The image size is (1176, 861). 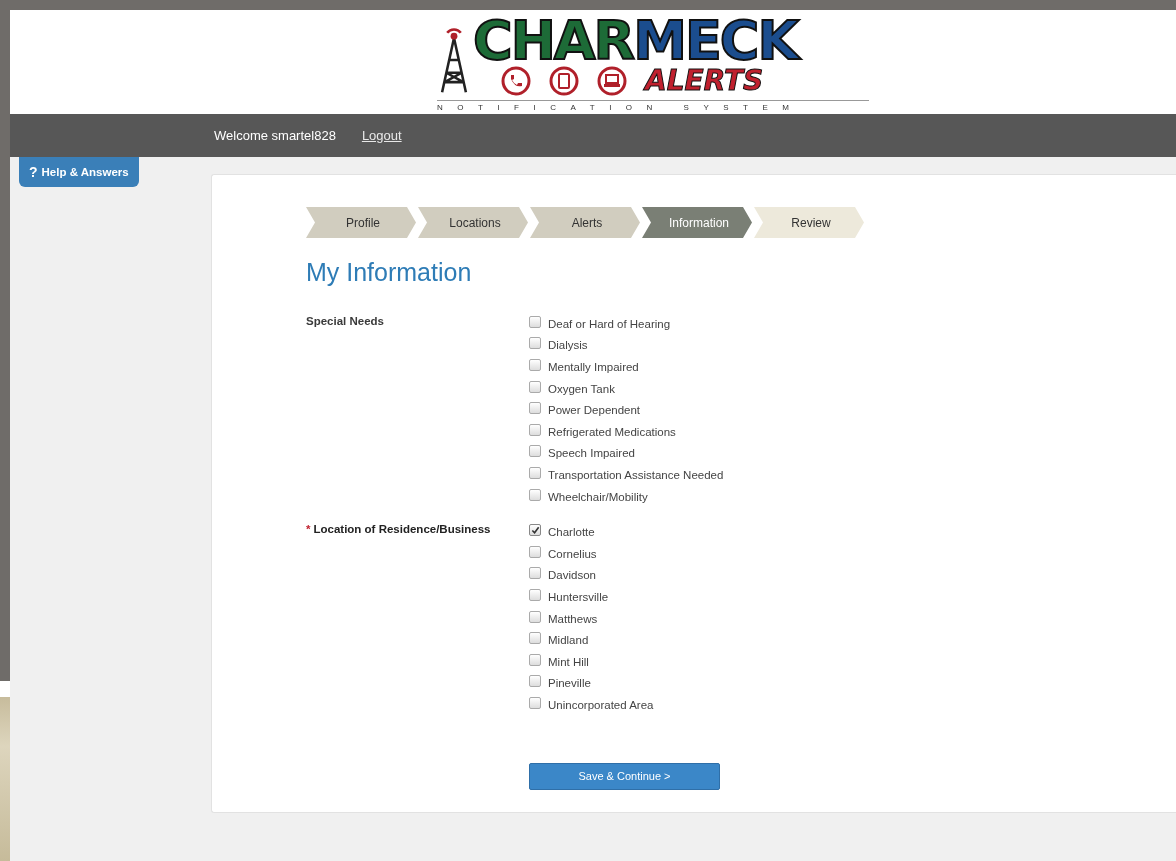 I want to click on logout-link: Logout, so click(x=381, y=135).